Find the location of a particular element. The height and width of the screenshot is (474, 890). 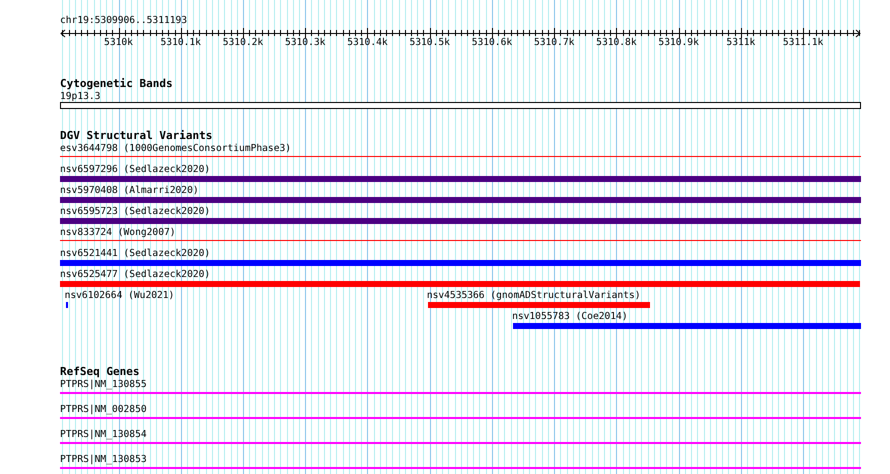

tick-label: 5310.9k is located at coordinates (678, 42).